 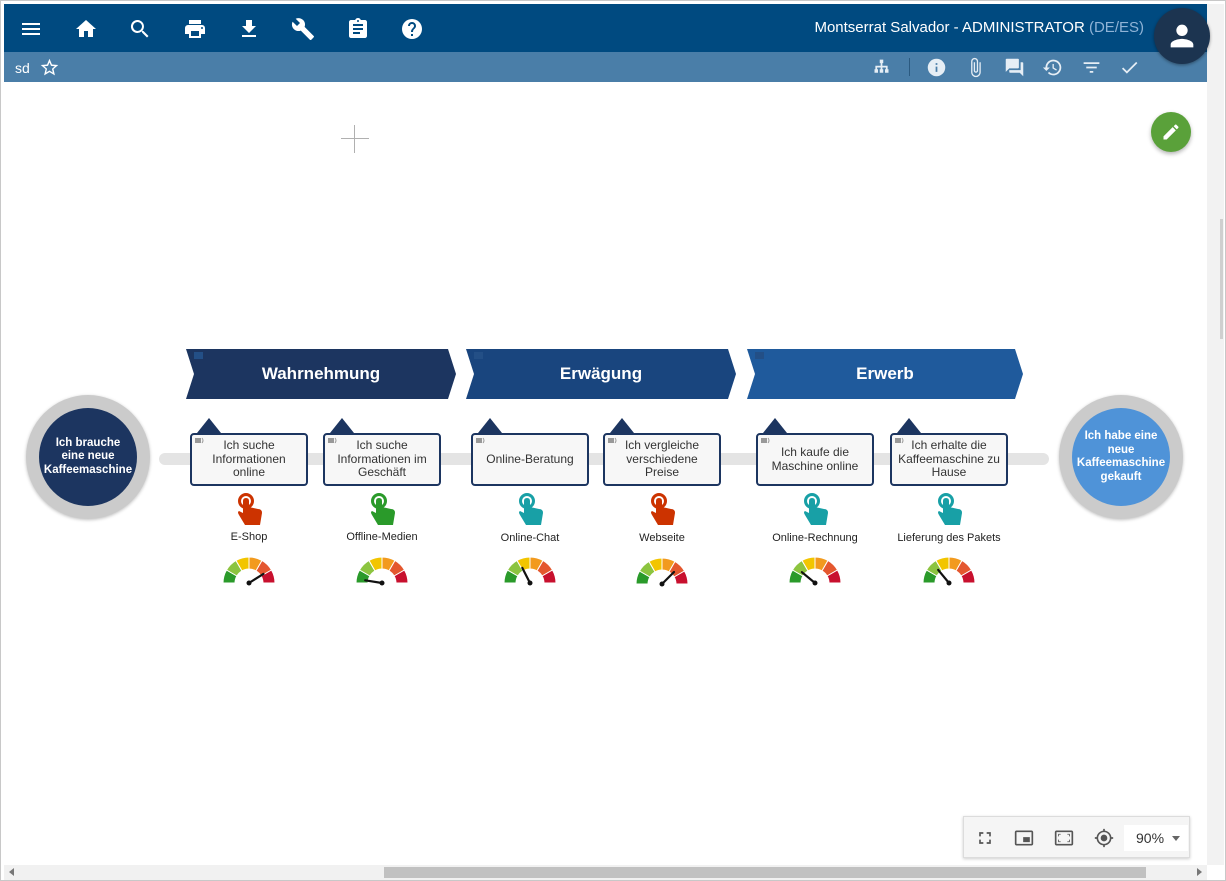 I want to click on step-label: Ich suche Informationen im Geschäft, so click(x=382, y=459).